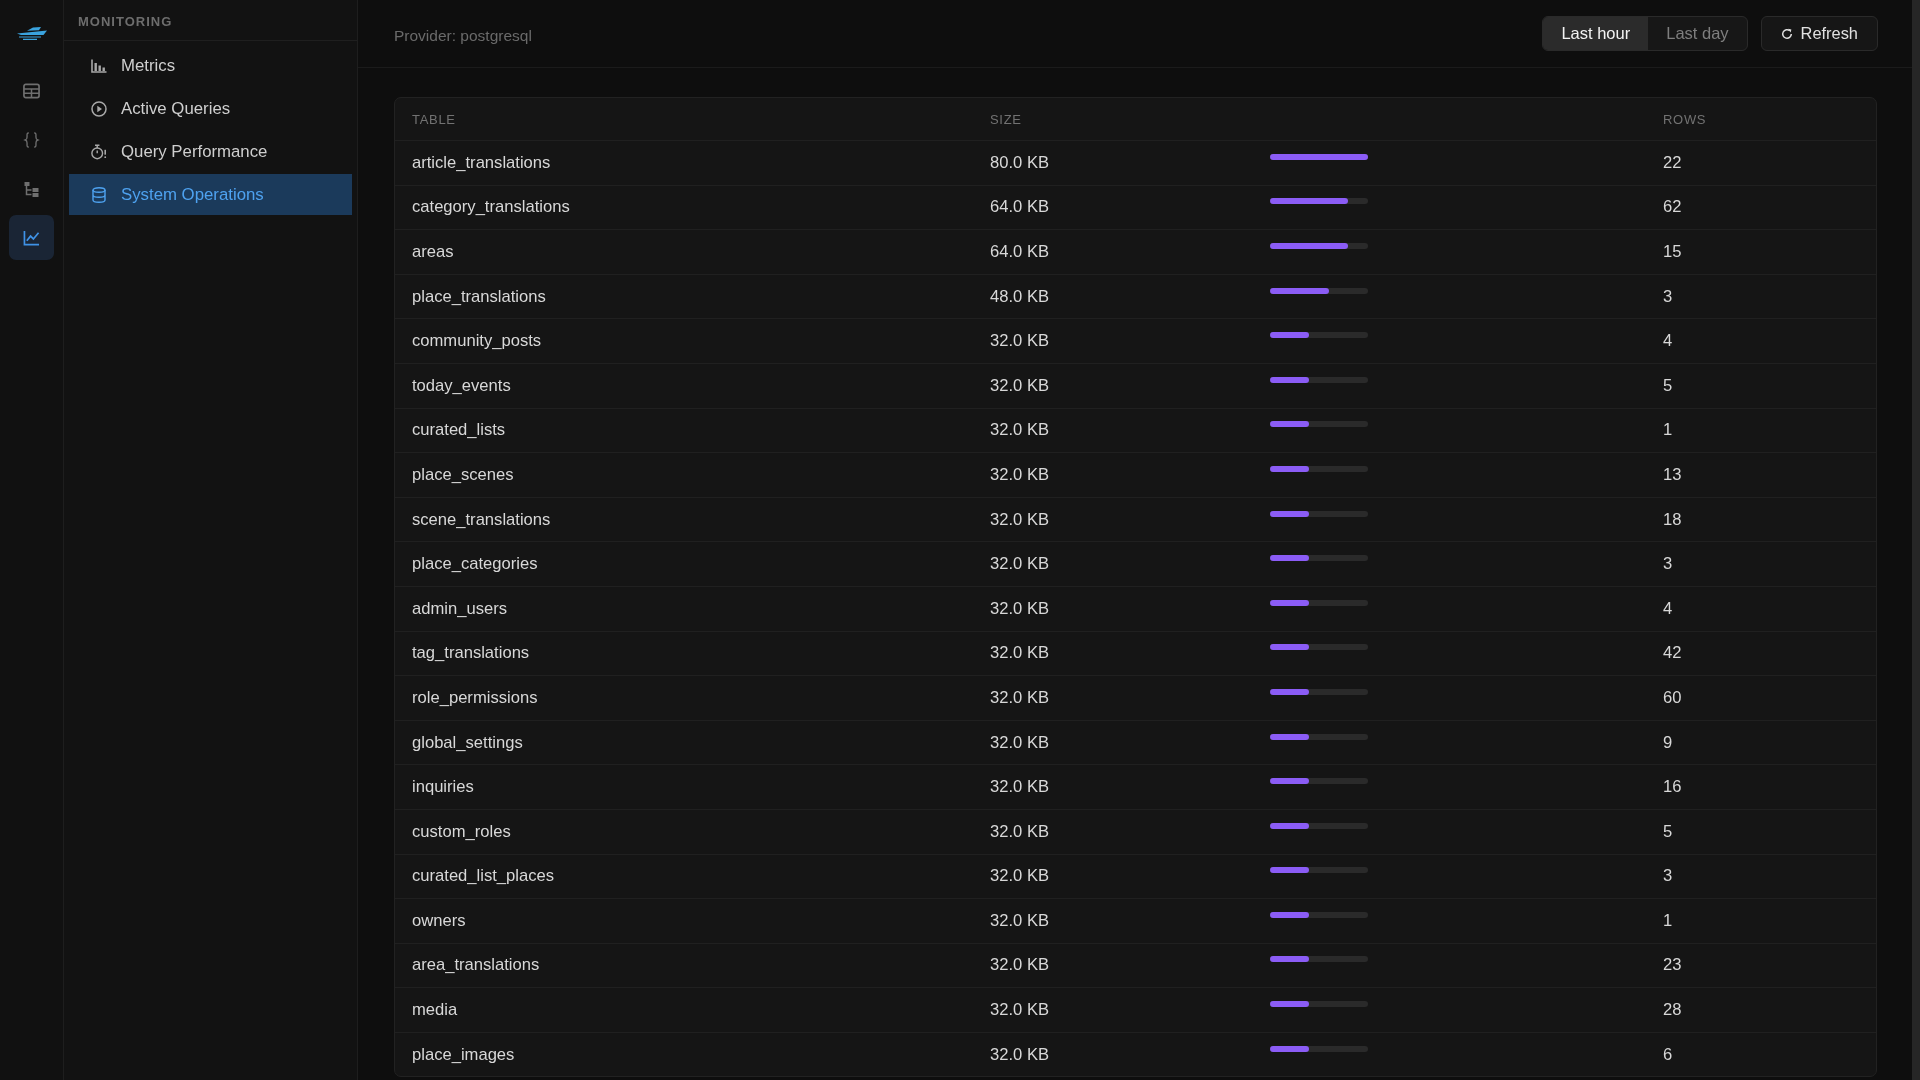 This screenshot has height=1080, width=1920. What do you see at coordinates (1668, 742) in the screenshot?
I see `row-count: 9` at bounding box center [1668, 742].